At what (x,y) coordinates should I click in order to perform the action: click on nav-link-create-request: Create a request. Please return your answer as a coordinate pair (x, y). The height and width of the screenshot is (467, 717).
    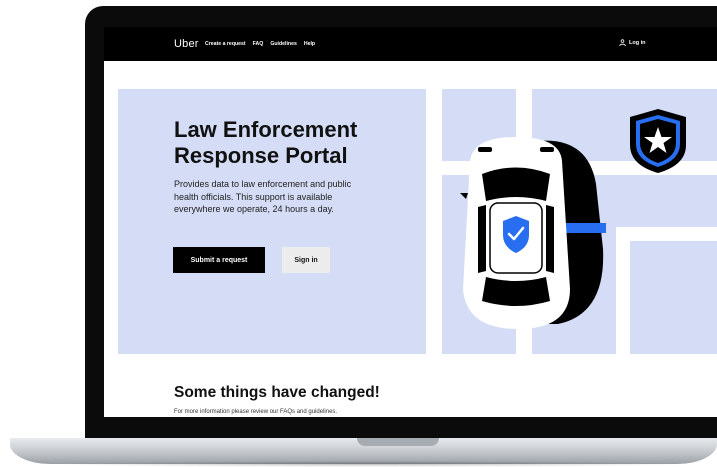
    Looking at the image, I should click on (225, 44).